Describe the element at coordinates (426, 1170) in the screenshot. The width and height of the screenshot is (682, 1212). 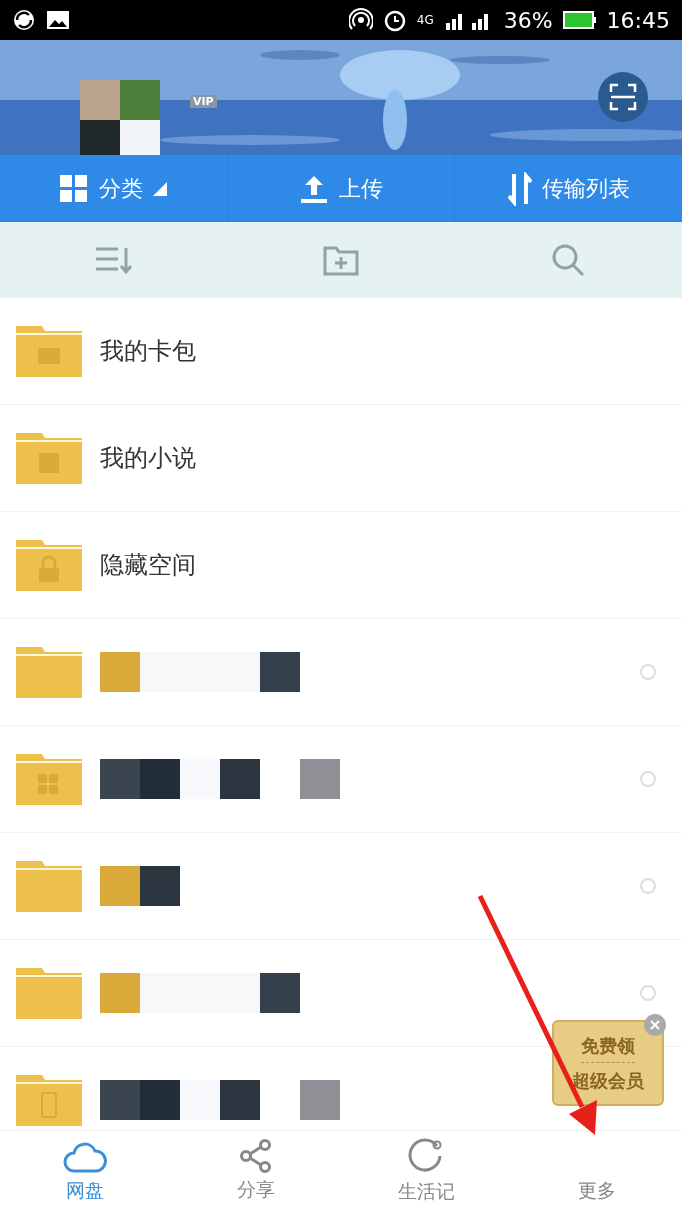
I see `nav-tab: 生活记` at that location.